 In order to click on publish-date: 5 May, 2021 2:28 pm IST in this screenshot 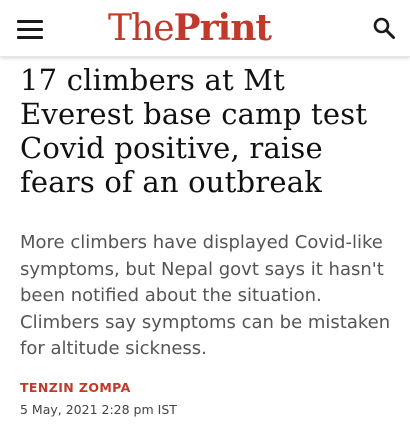, I will do `click(98, 409)`.